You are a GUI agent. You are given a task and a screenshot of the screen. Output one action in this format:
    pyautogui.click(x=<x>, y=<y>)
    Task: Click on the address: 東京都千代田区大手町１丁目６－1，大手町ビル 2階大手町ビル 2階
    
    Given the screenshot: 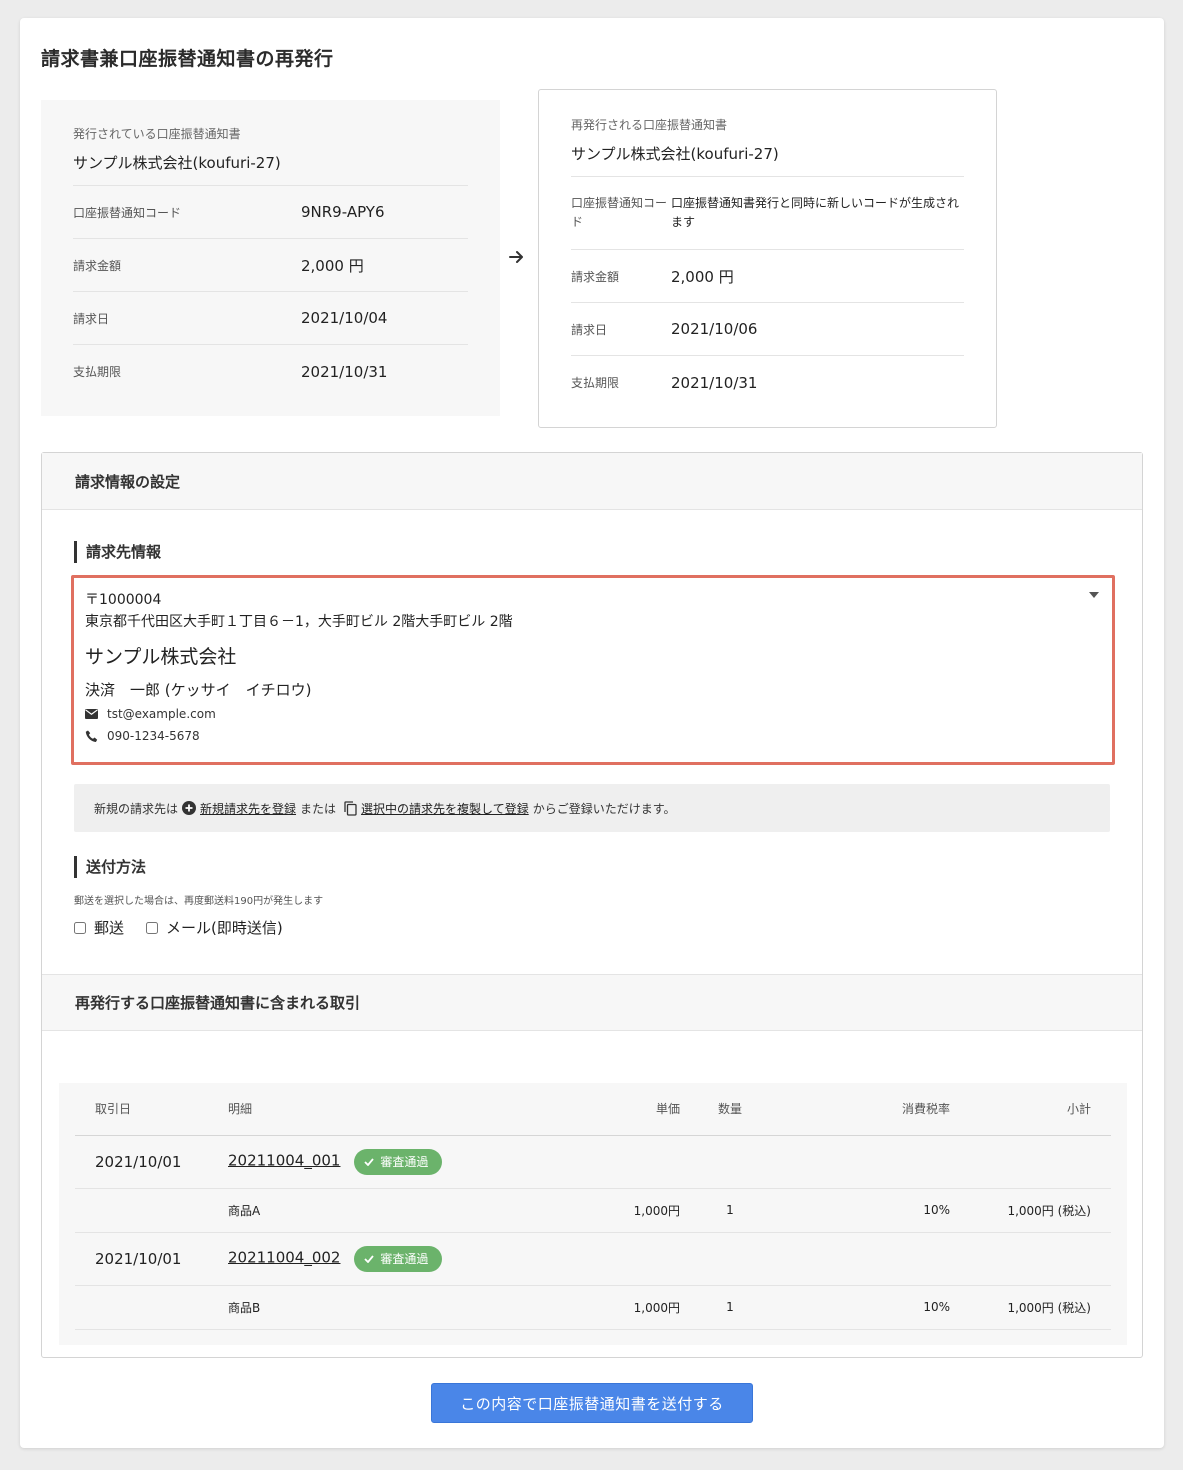 What is the action you would take?
    pyautogui.click(x=299, y=622)
    